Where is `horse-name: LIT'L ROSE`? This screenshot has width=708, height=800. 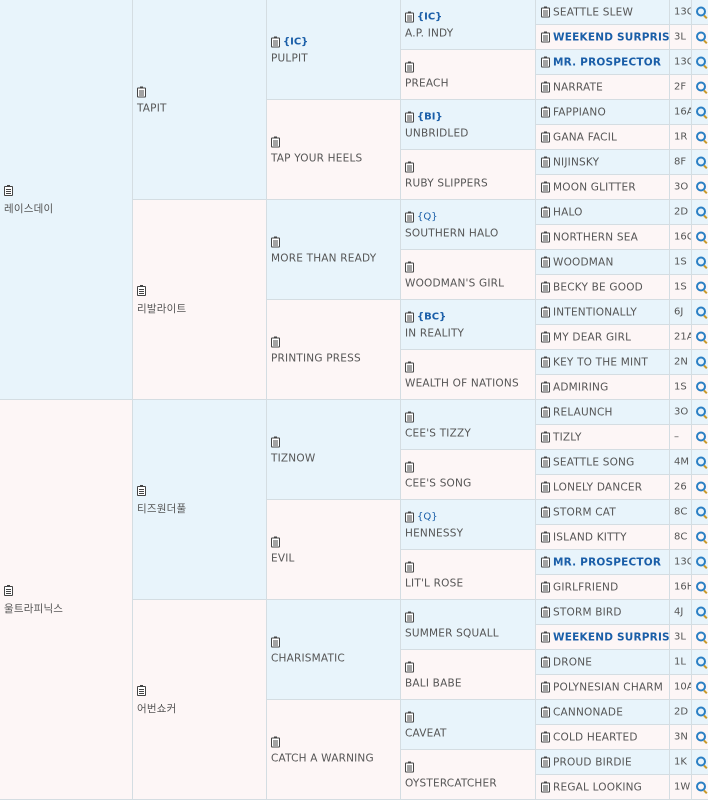 horse-name: LIT'L ROSE is located at coordinates (470, 583).